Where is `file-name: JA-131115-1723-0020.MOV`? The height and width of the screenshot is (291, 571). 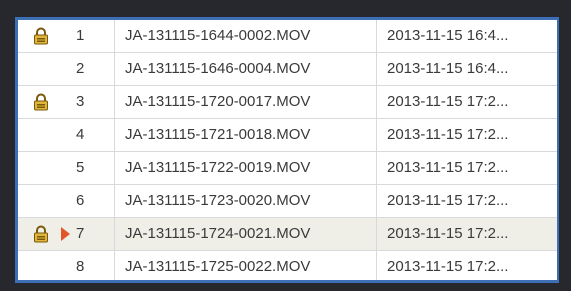 file-name: JA-131115-1723-0020.MOV is located at coordinates (245, 201).